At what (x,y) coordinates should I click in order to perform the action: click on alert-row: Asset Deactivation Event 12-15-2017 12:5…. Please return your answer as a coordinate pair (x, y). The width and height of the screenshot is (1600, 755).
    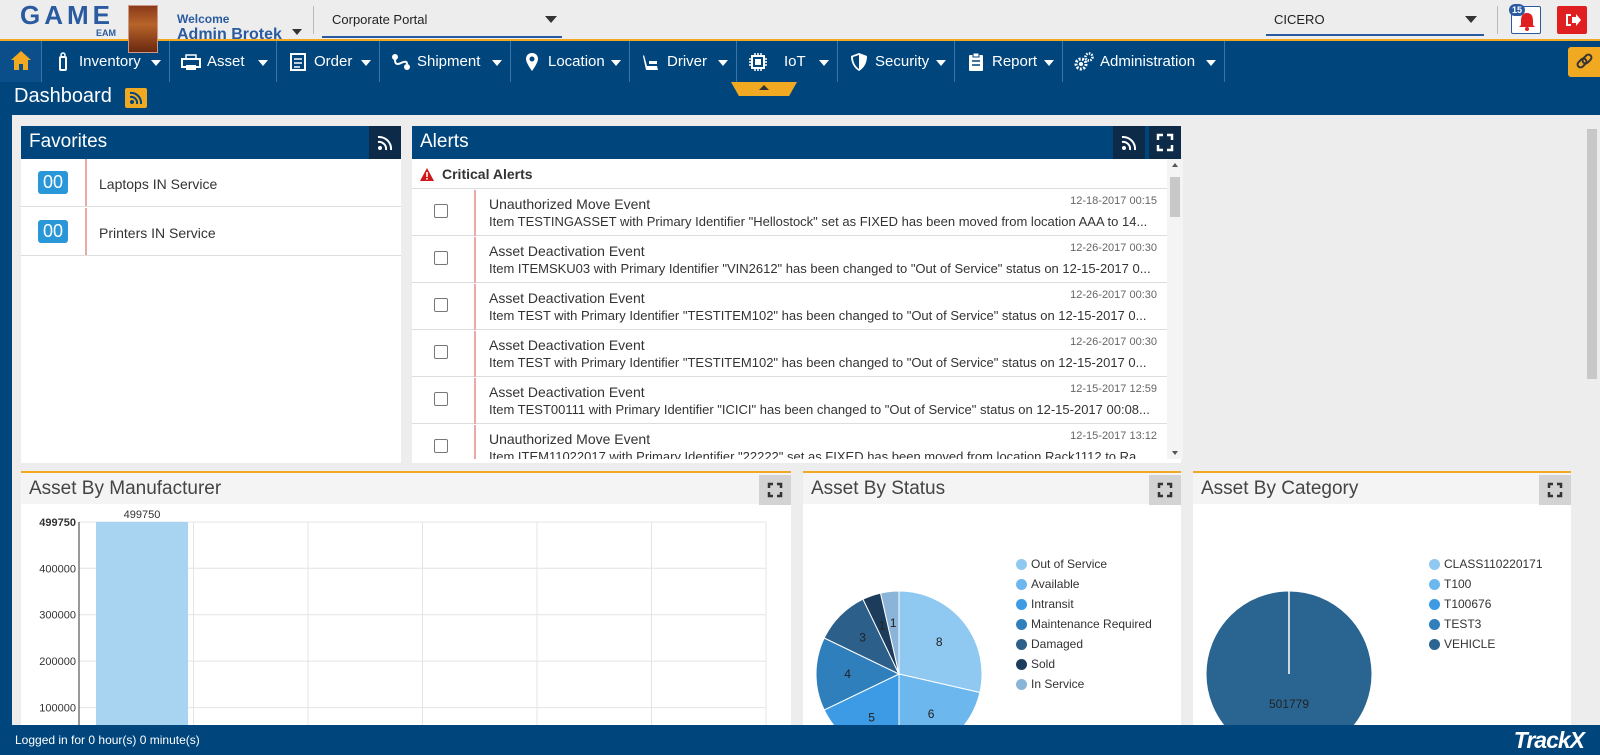
    Looking at the image, I should click on (789, 401).